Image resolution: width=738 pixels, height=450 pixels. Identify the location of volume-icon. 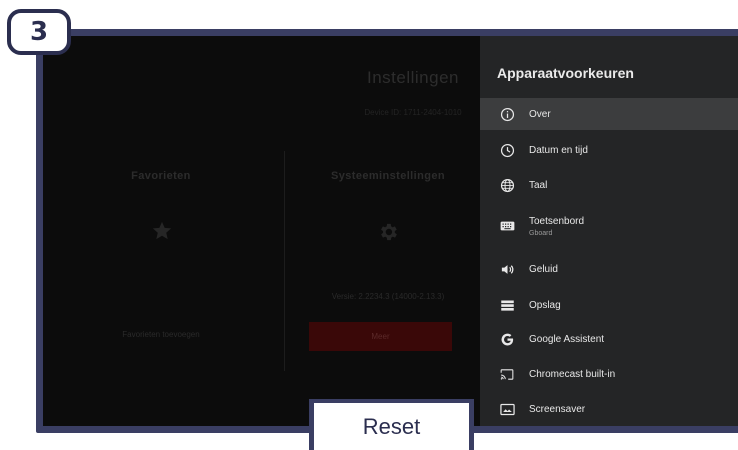
(507, 269).